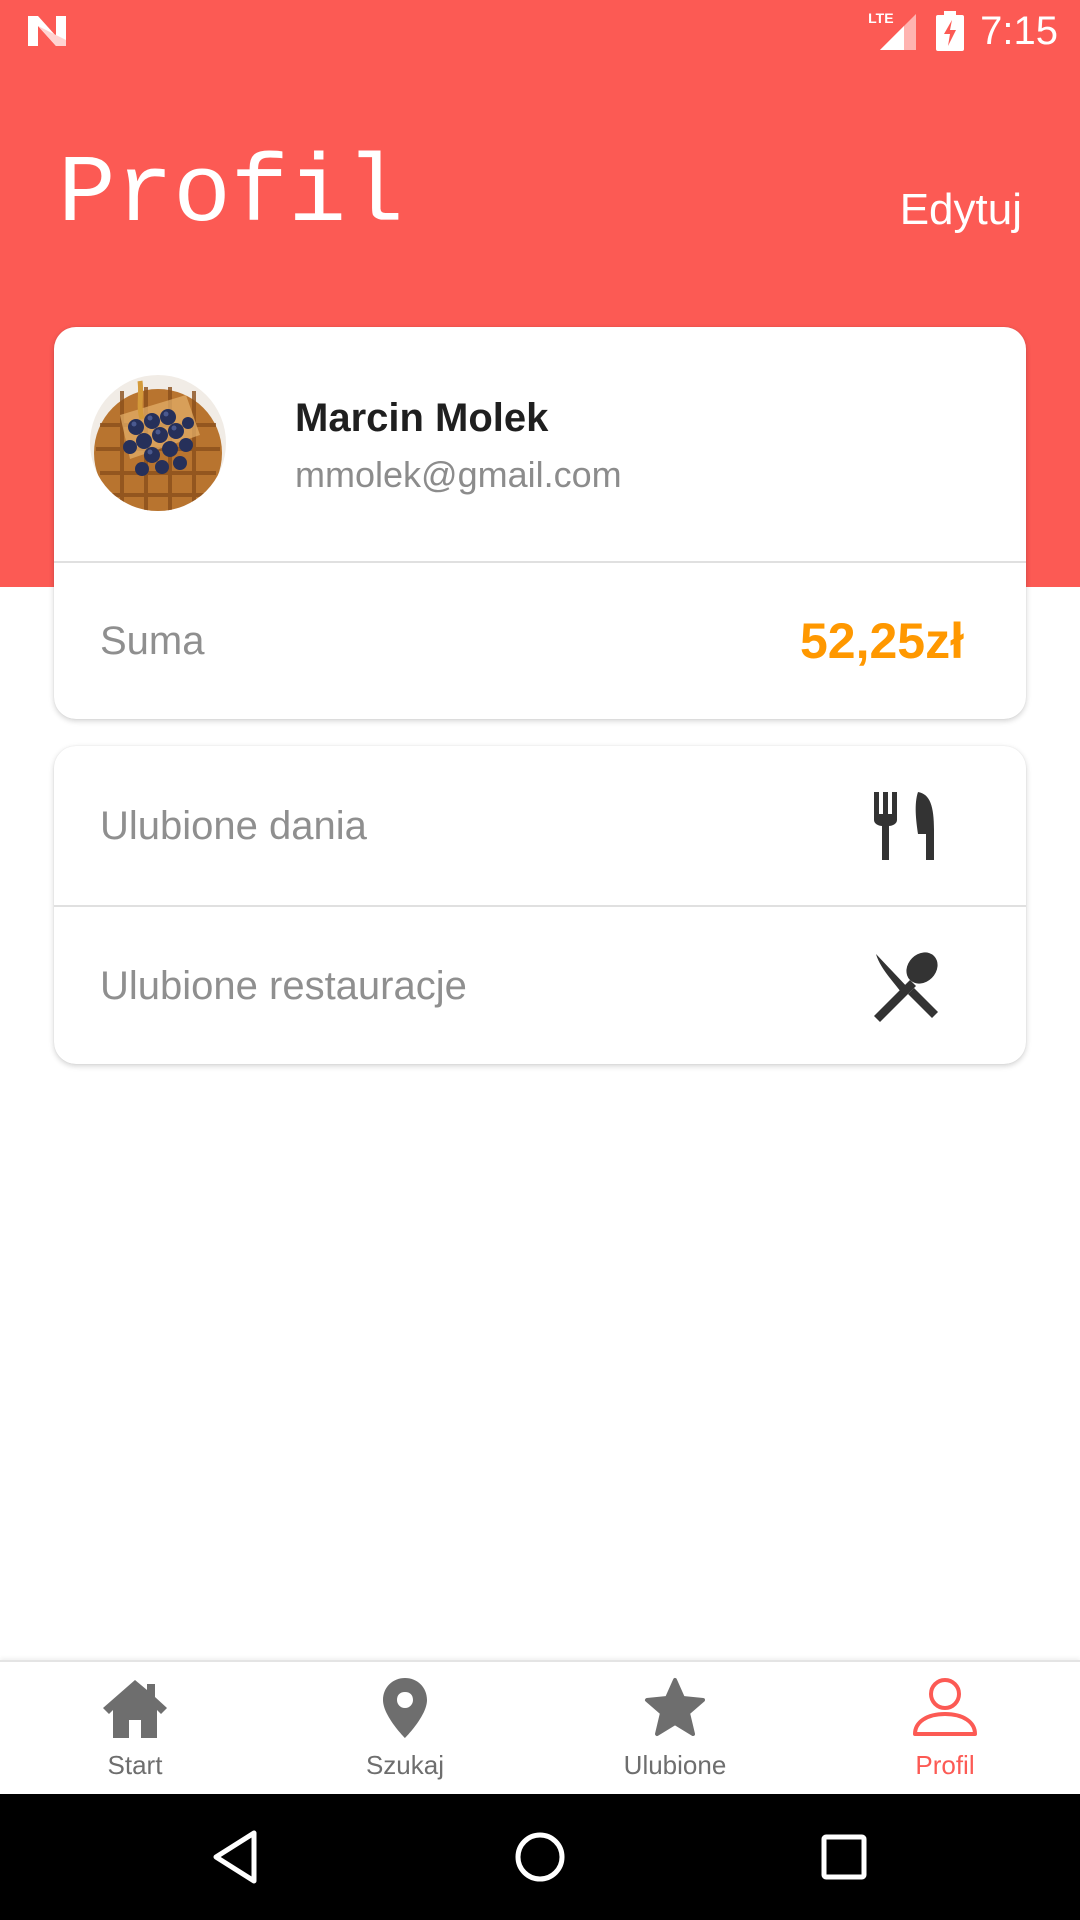 The width and height of the screenshot is (1080, 1920). I want to click on nav-item-favorites: Ulubione, so click(675, 1729).